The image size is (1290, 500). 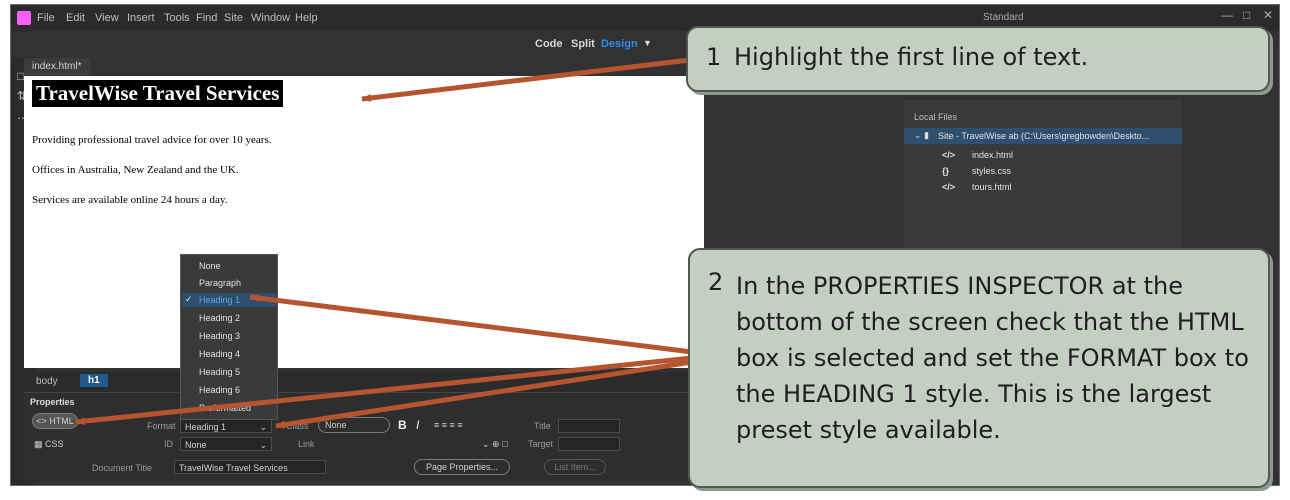 What do you see at coordinates (471, 324) in the screenshot?
I see `arrow-to-heading-1-option` at bounding box center [471, 324].